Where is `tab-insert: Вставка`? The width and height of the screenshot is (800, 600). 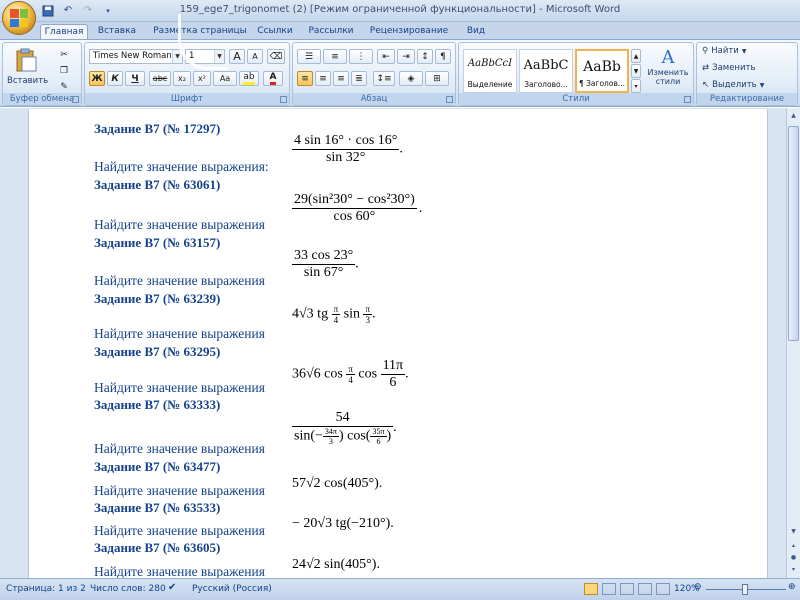
tab-insert: Вставка is located at coordinates (117, 32).